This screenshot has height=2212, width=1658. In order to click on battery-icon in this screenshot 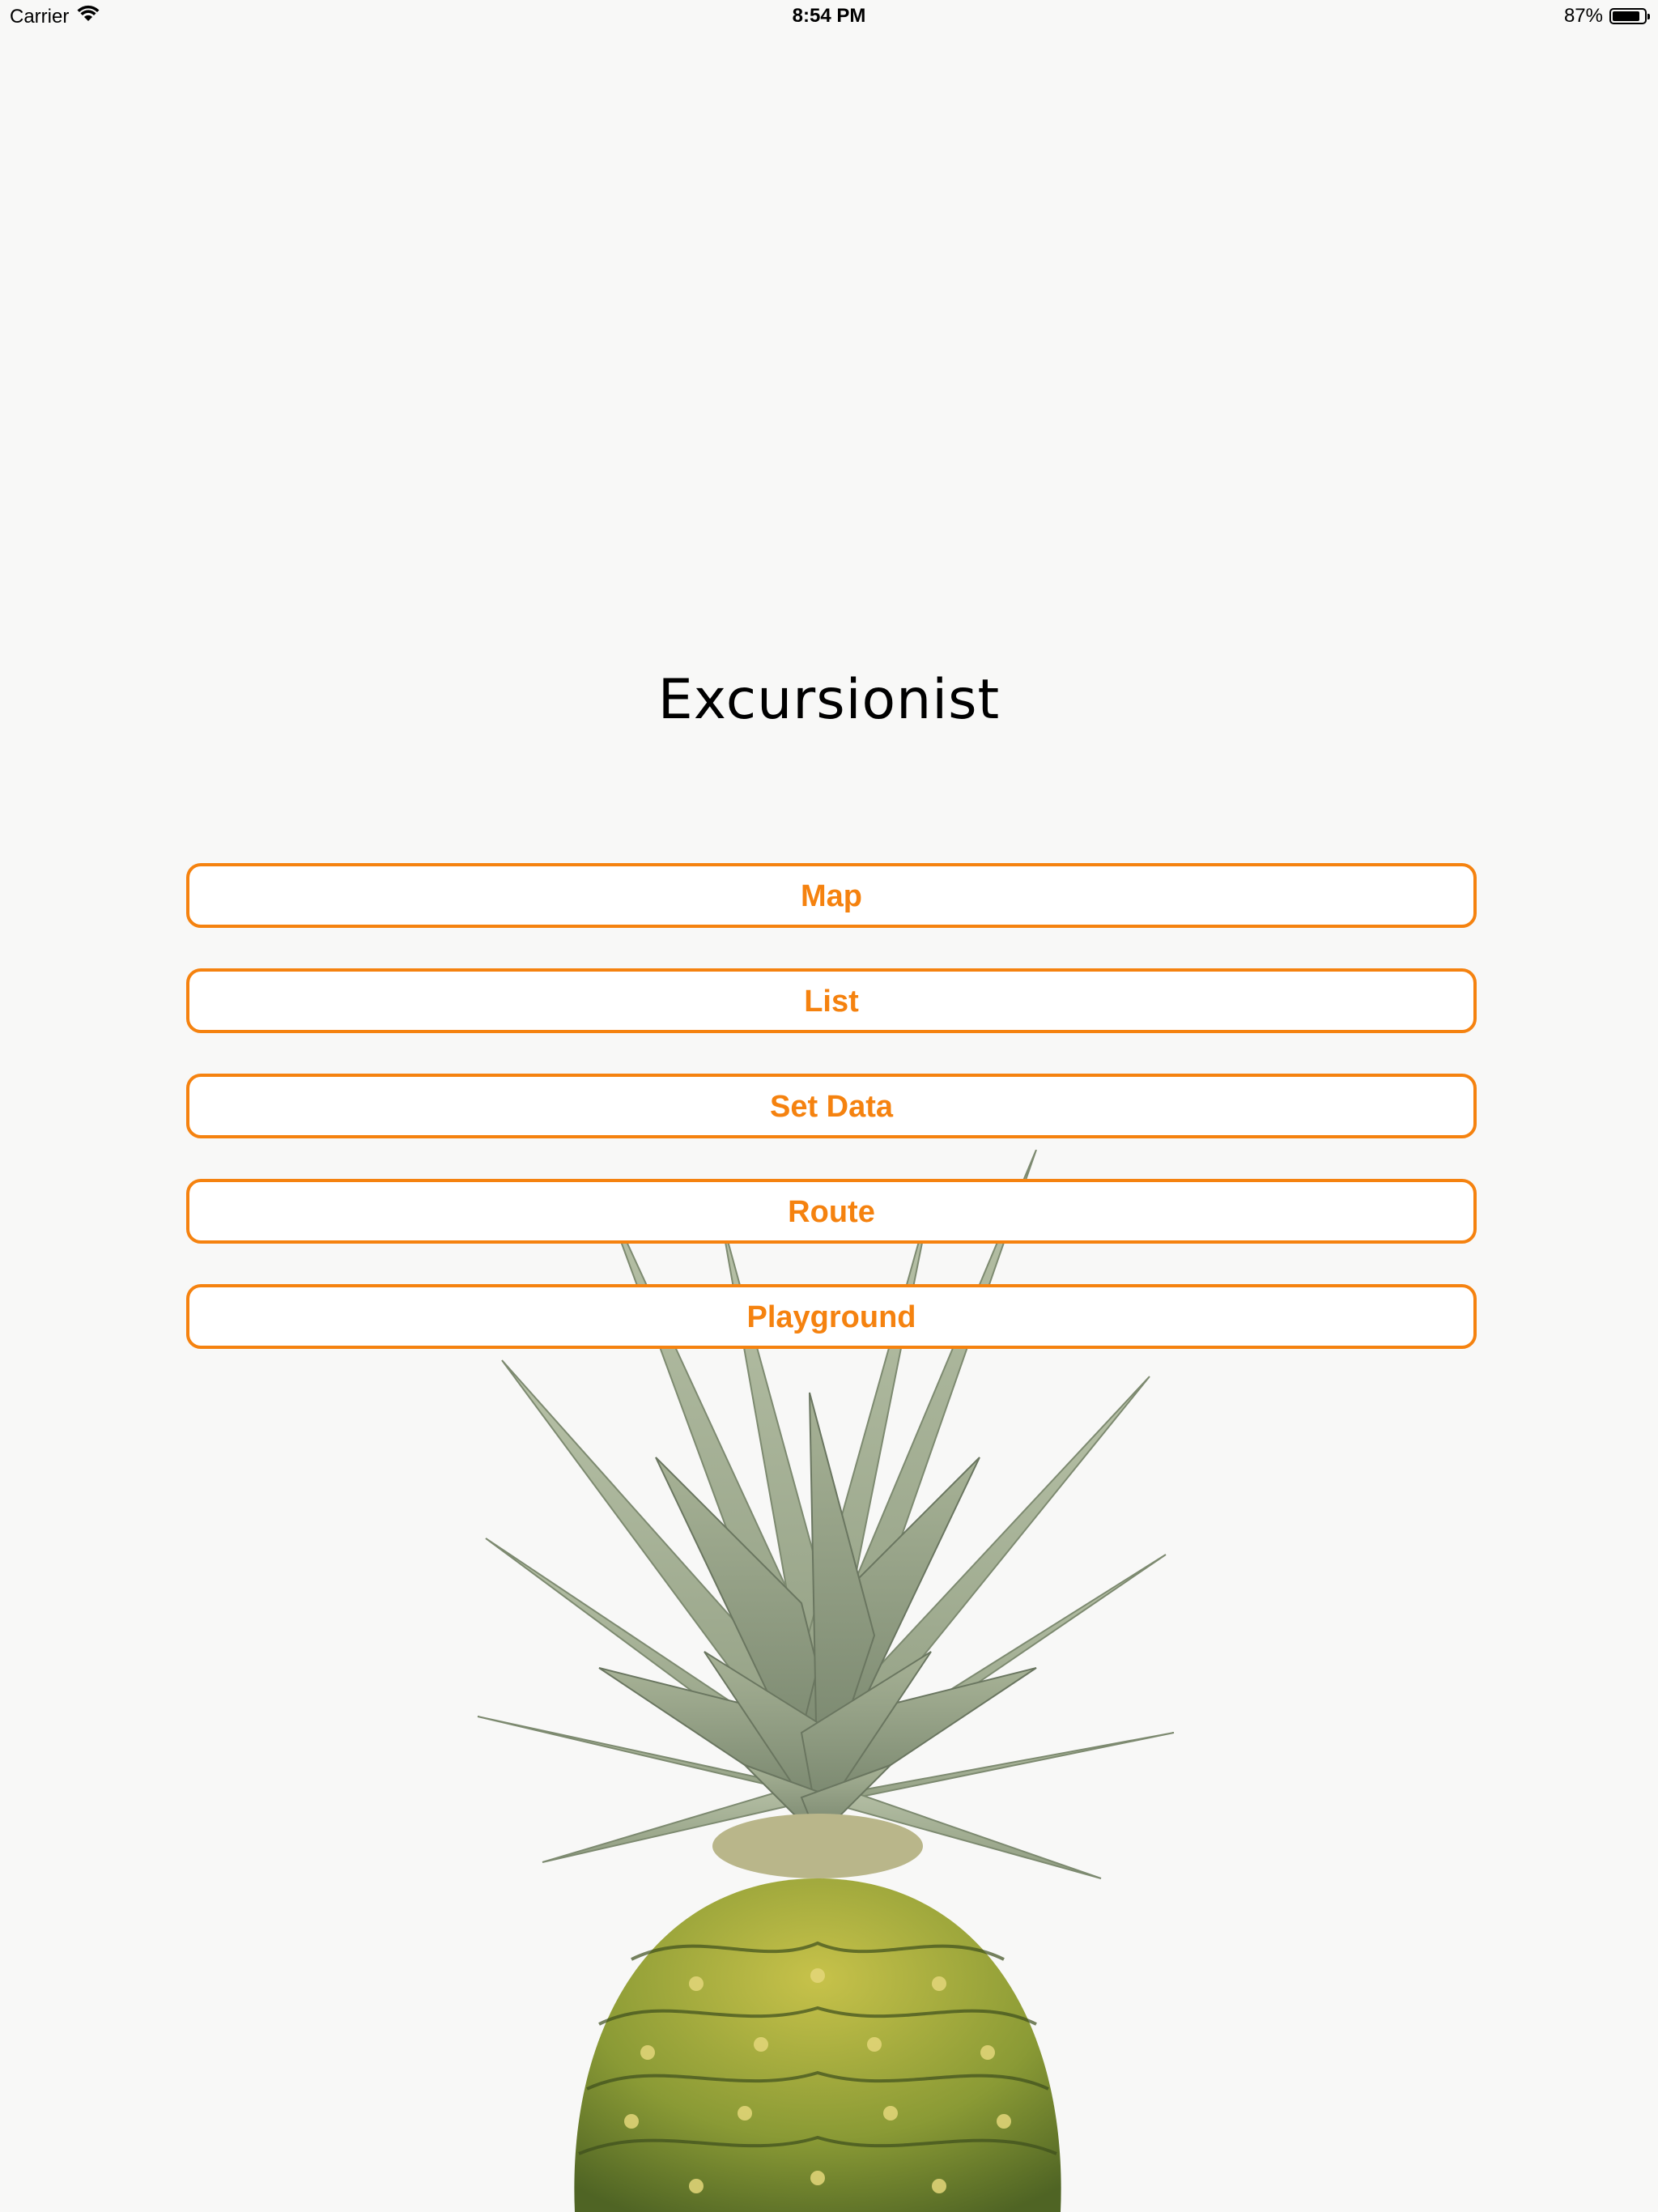, I will do `click(1629, 16)`.